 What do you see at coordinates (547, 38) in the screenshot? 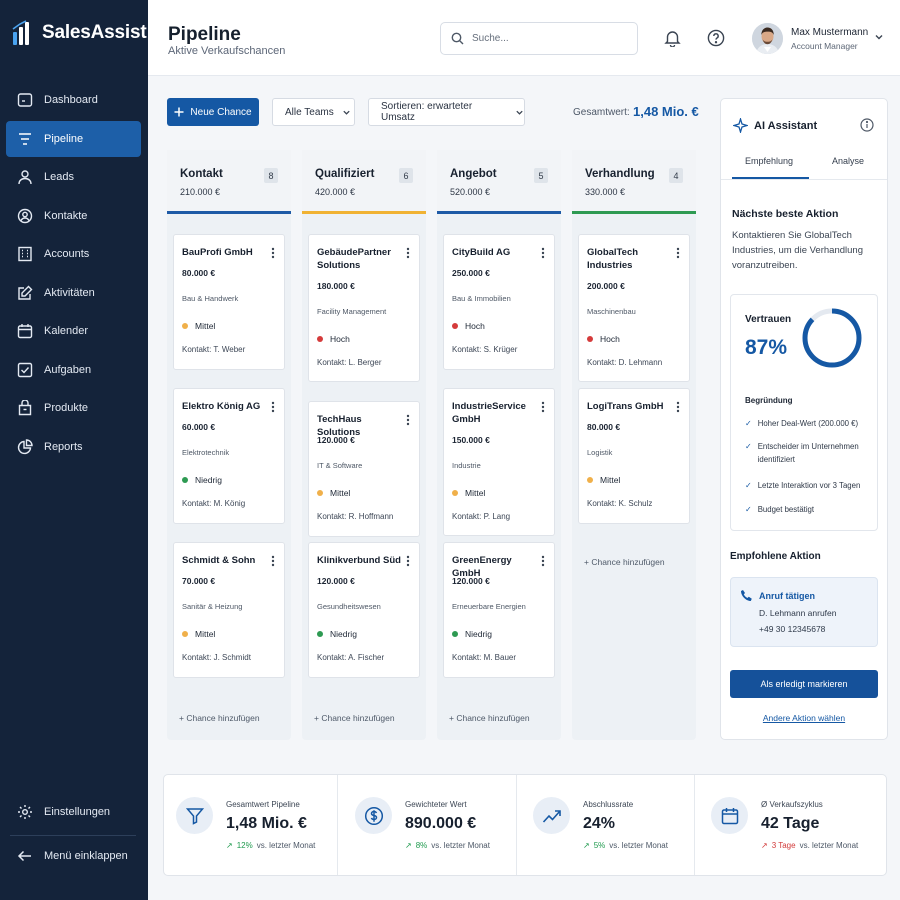
I see `search-input` at bounding box center [547, 38].